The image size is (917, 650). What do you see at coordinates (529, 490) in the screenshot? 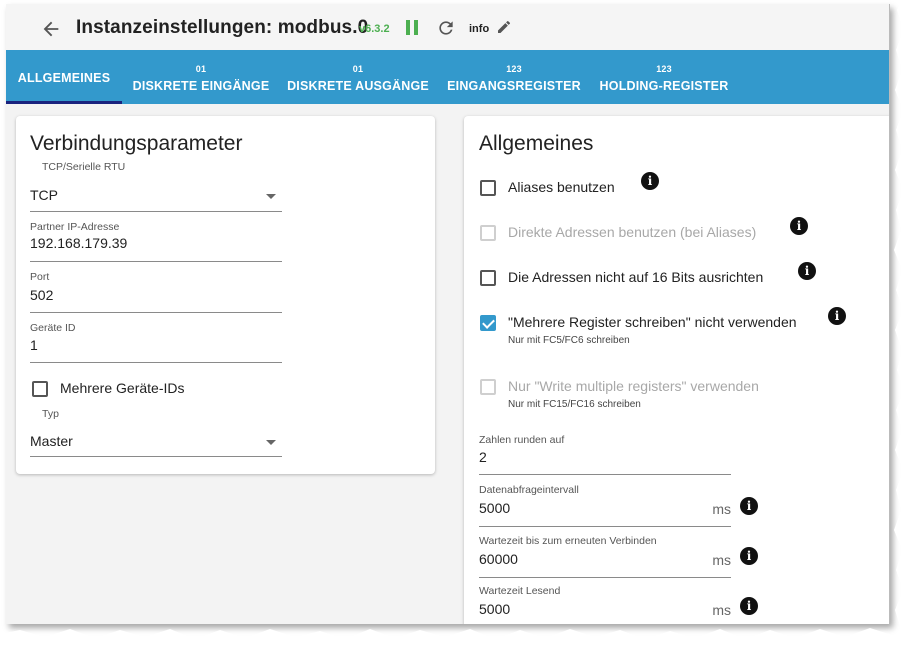
I see `field-label: Datenabfrageintervall` at bounding box center [529, 490].